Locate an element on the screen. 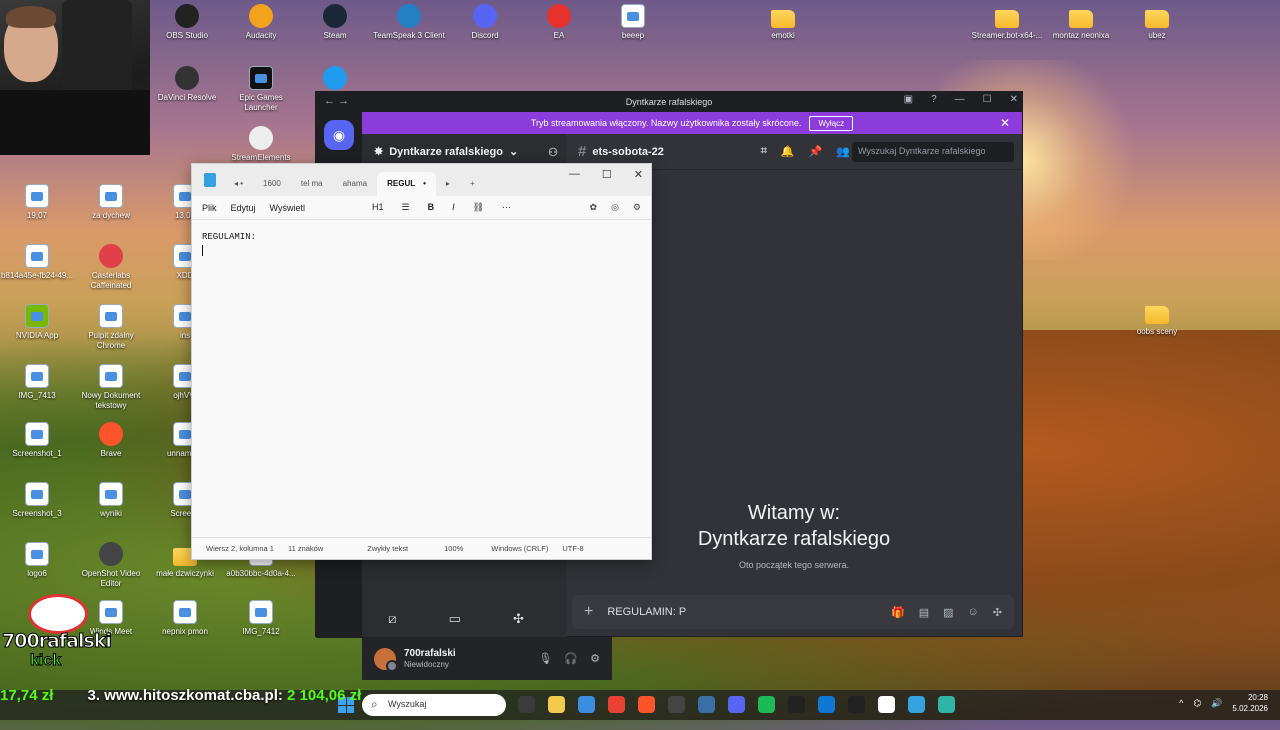 This screenshot has width=1280, height=730. desktop-icon: DaVinci Resolve is located at coordinates (187, 84).